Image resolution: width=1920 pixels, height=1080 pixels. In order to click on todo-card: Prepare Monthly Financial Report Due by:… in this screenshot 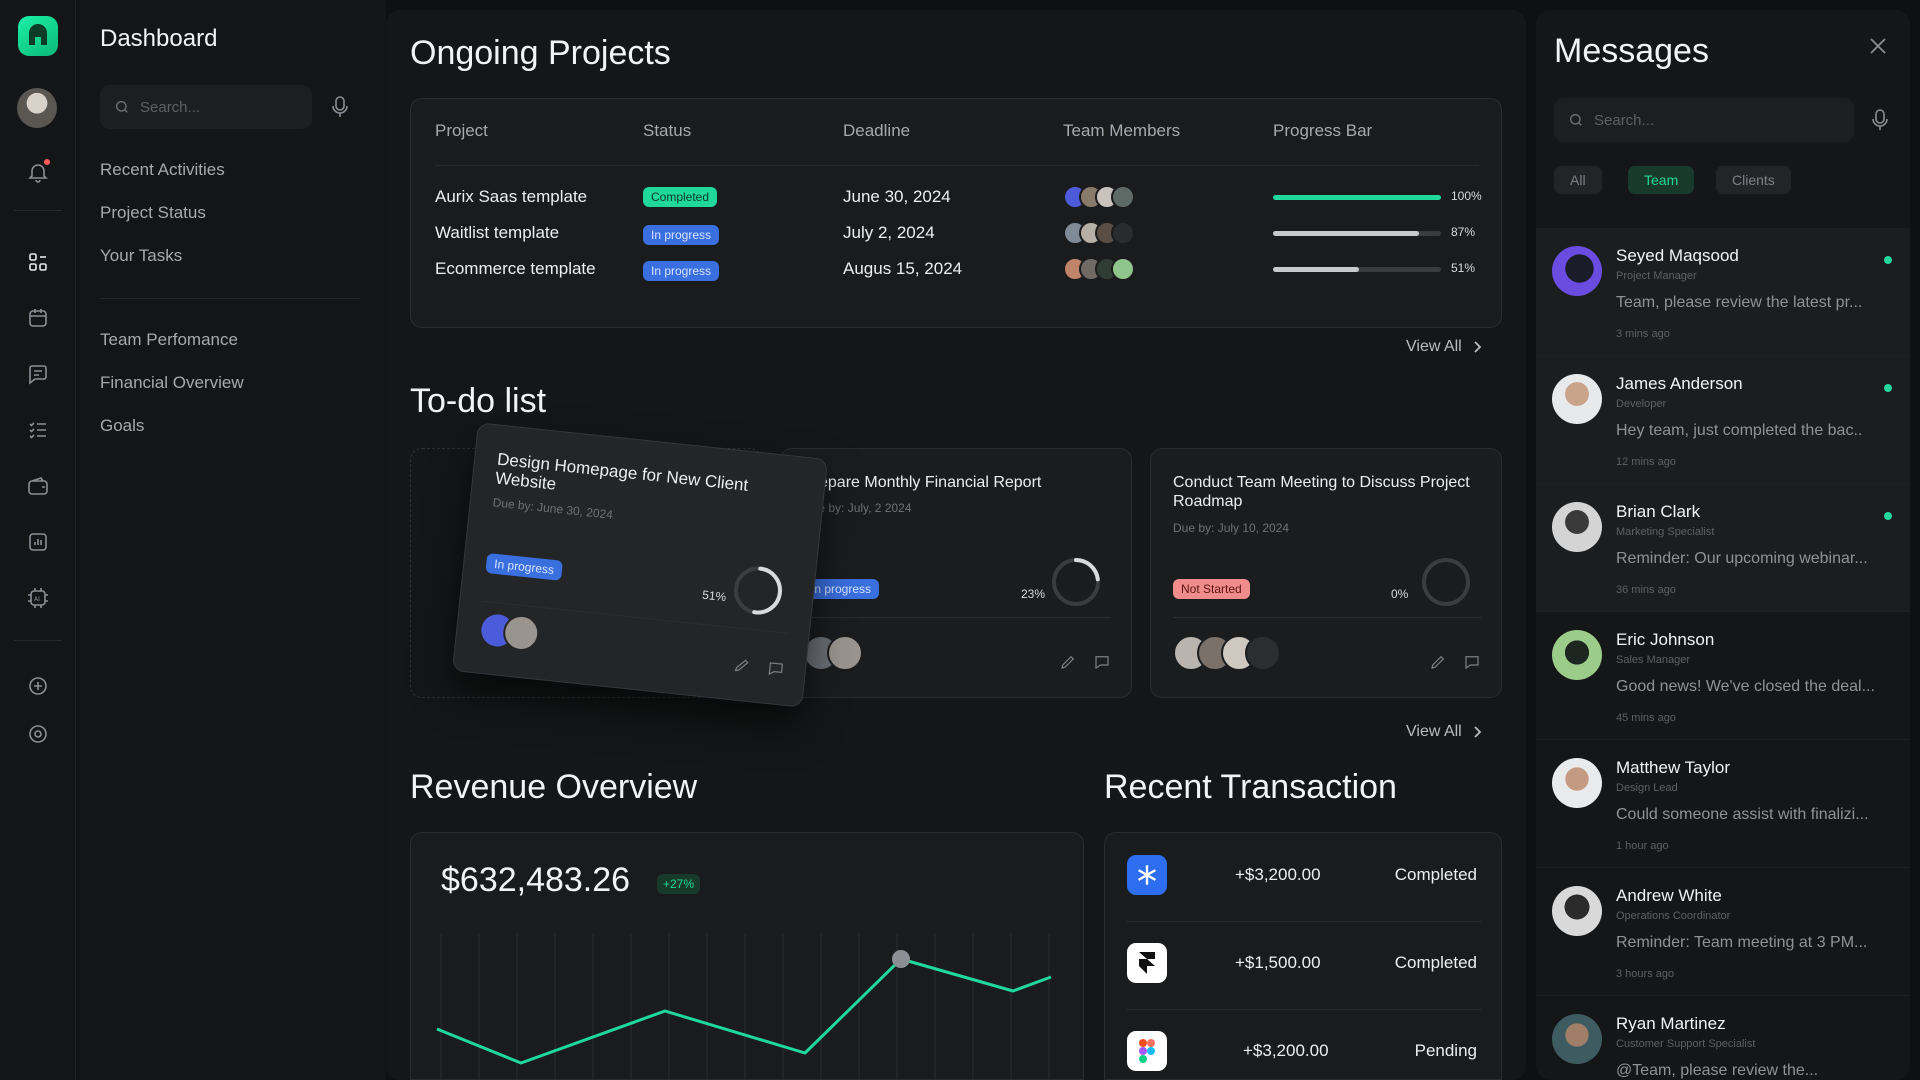, I will do `click(956, 573)`.